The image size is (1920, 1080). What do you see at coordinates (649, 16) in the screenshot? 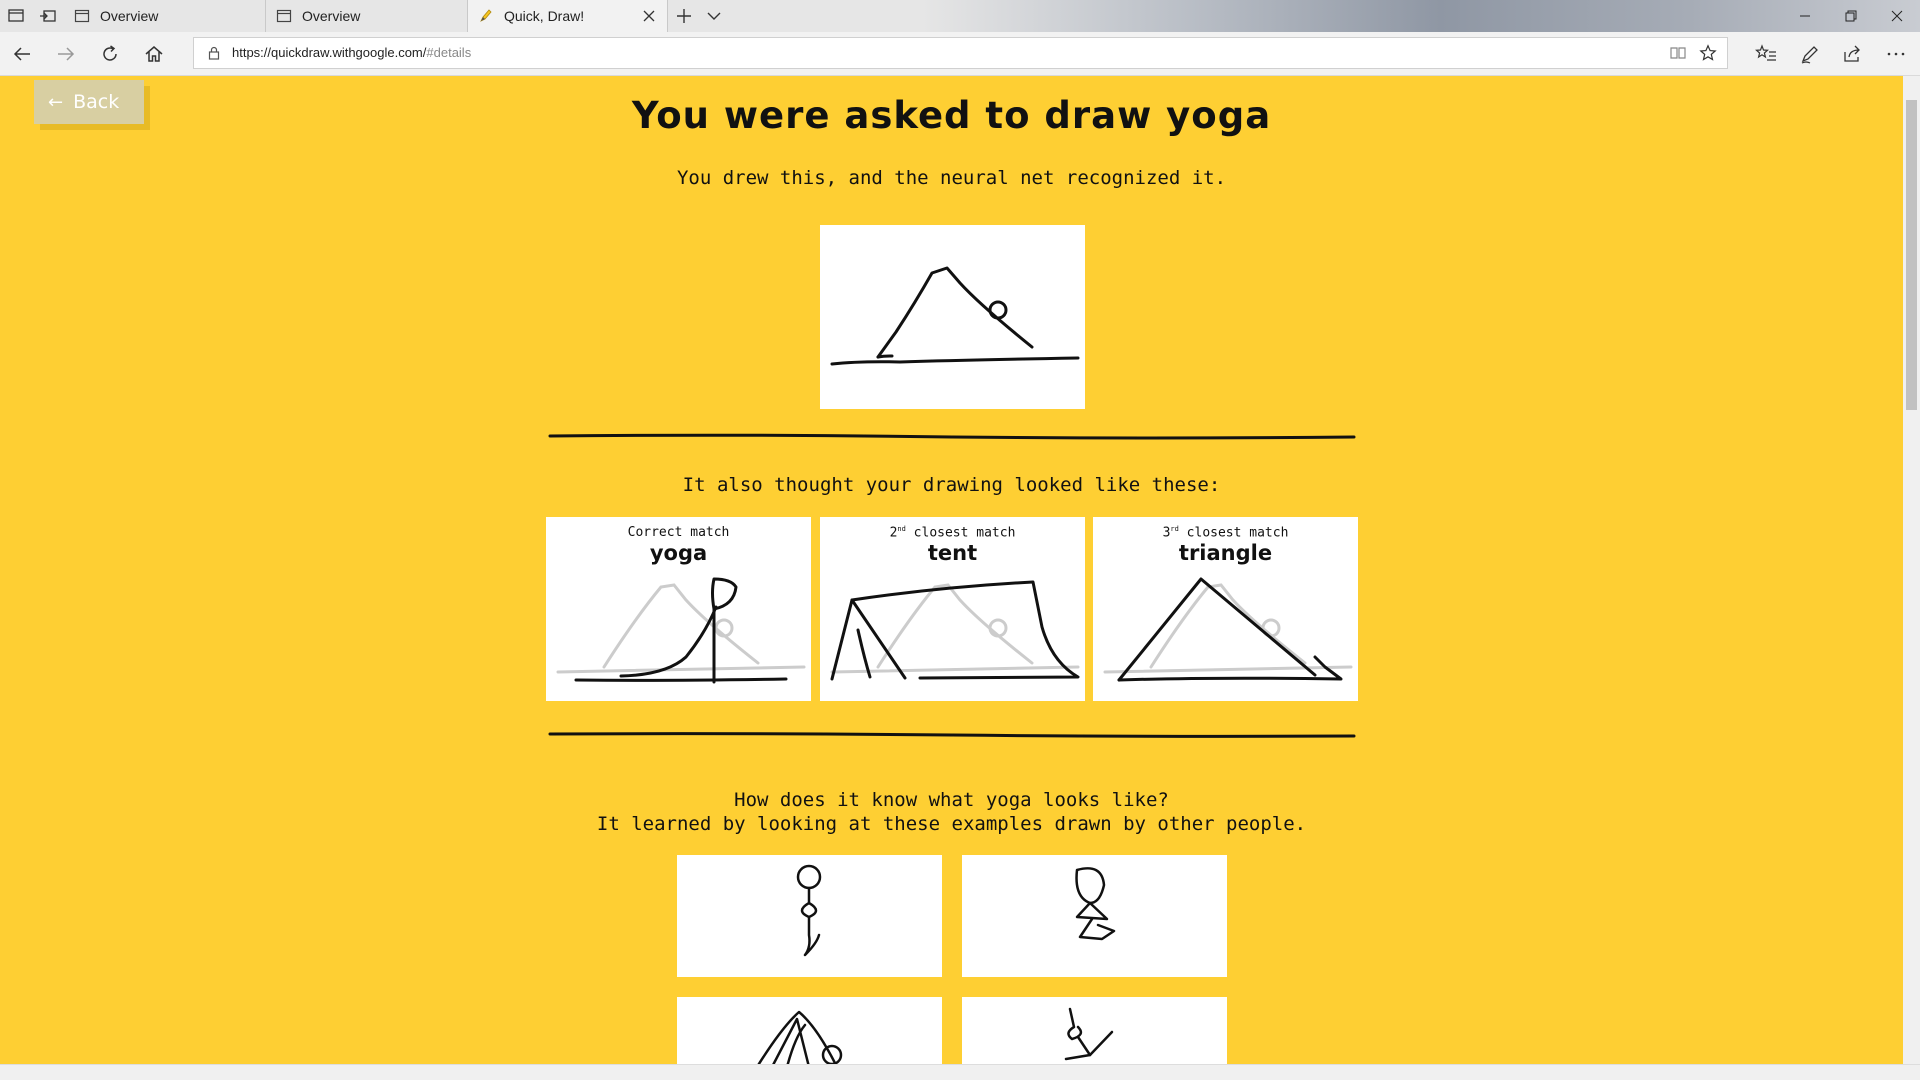
I see `close-icon` at bounding box center [649, 16].